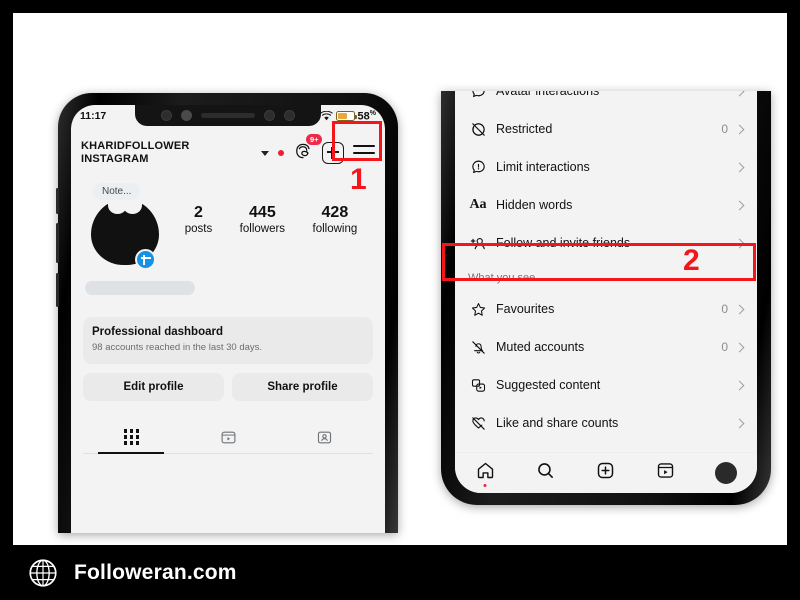 The height and width of the screenshot is (600, 800). What do you see at coordinates (606, 243) in the screenshot?
I see `settings-row-follow-and-invite-friends: Follow and invite friends` at bounding box center [606, 243].